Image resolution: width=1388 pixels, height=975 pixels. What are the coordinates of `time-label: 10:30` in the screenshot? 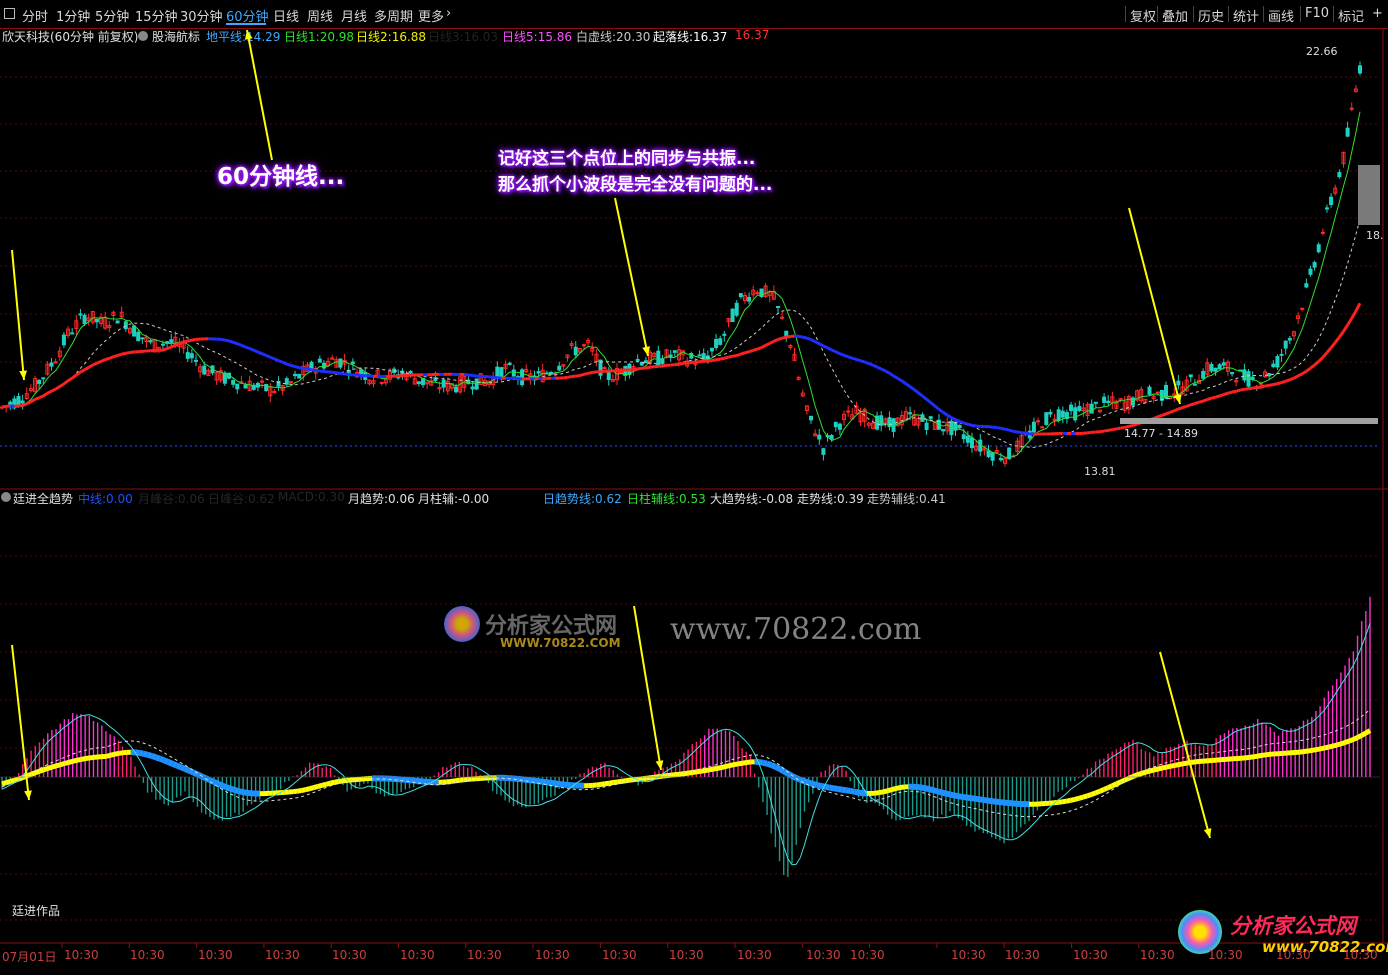 It's located at (823, 955).